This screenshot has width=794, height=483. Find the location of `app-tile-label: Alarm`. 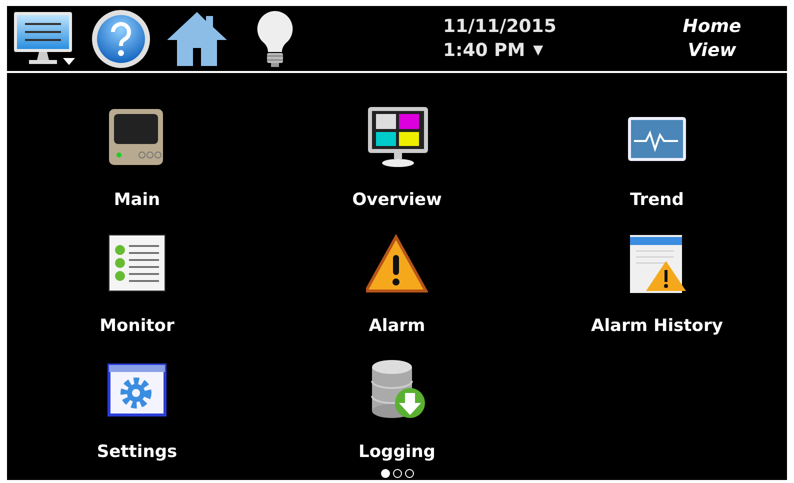

app-tile-label: Alarm is located at coordinates (397, 326).